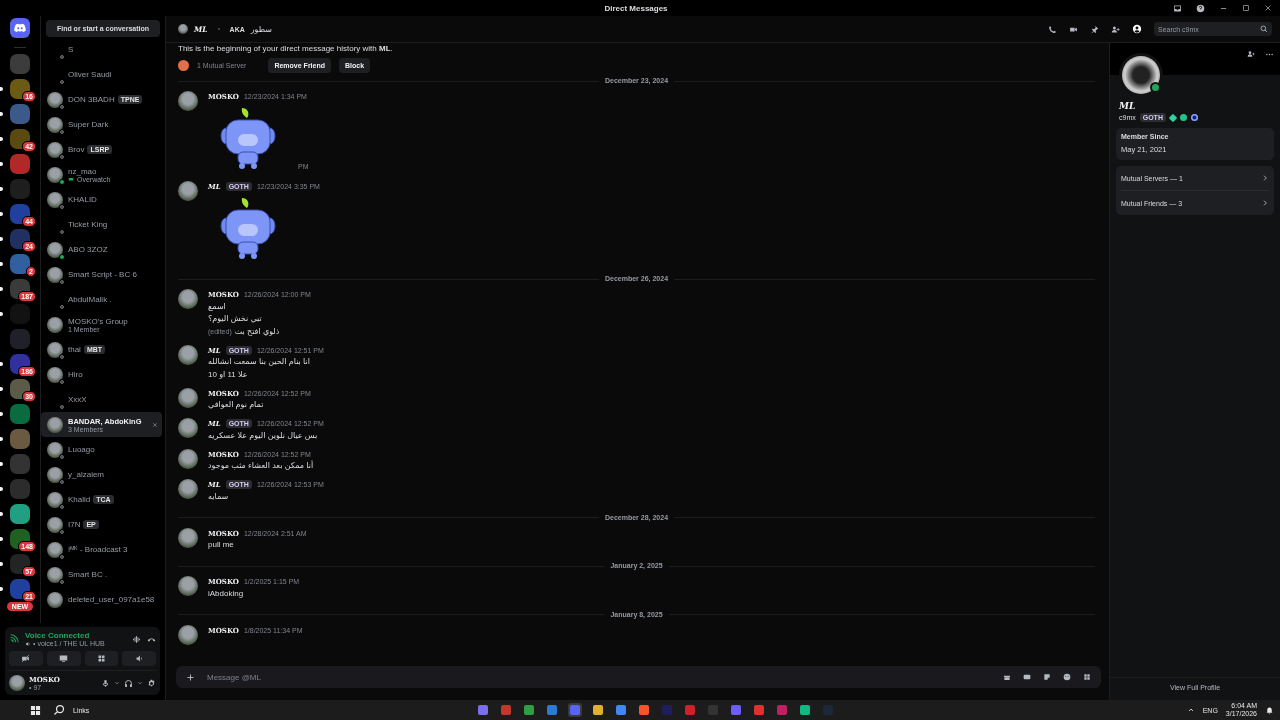 This screenshot has height=720, width=1280. Describe the element at coordinates (1200, 8) in the screenshot. I see `help-icon` at that location.